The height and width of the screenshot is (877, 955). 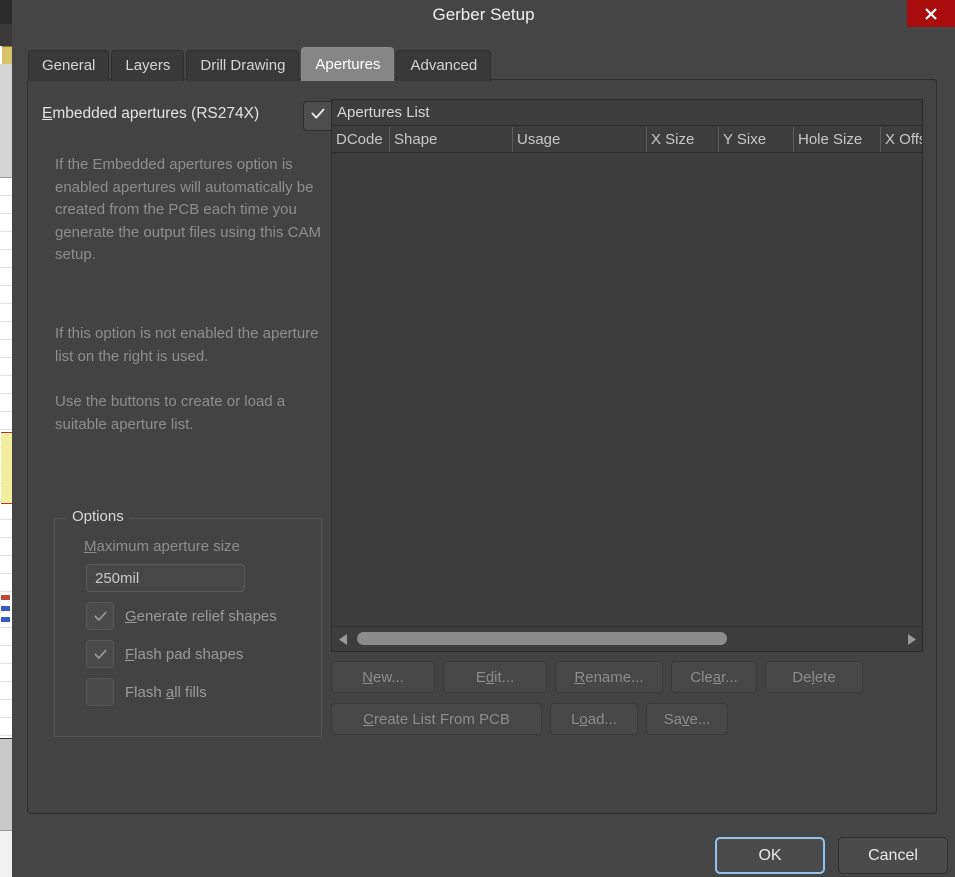 I want to click on column-header-y-size: Y Sixe, so click(x=755, y=139).